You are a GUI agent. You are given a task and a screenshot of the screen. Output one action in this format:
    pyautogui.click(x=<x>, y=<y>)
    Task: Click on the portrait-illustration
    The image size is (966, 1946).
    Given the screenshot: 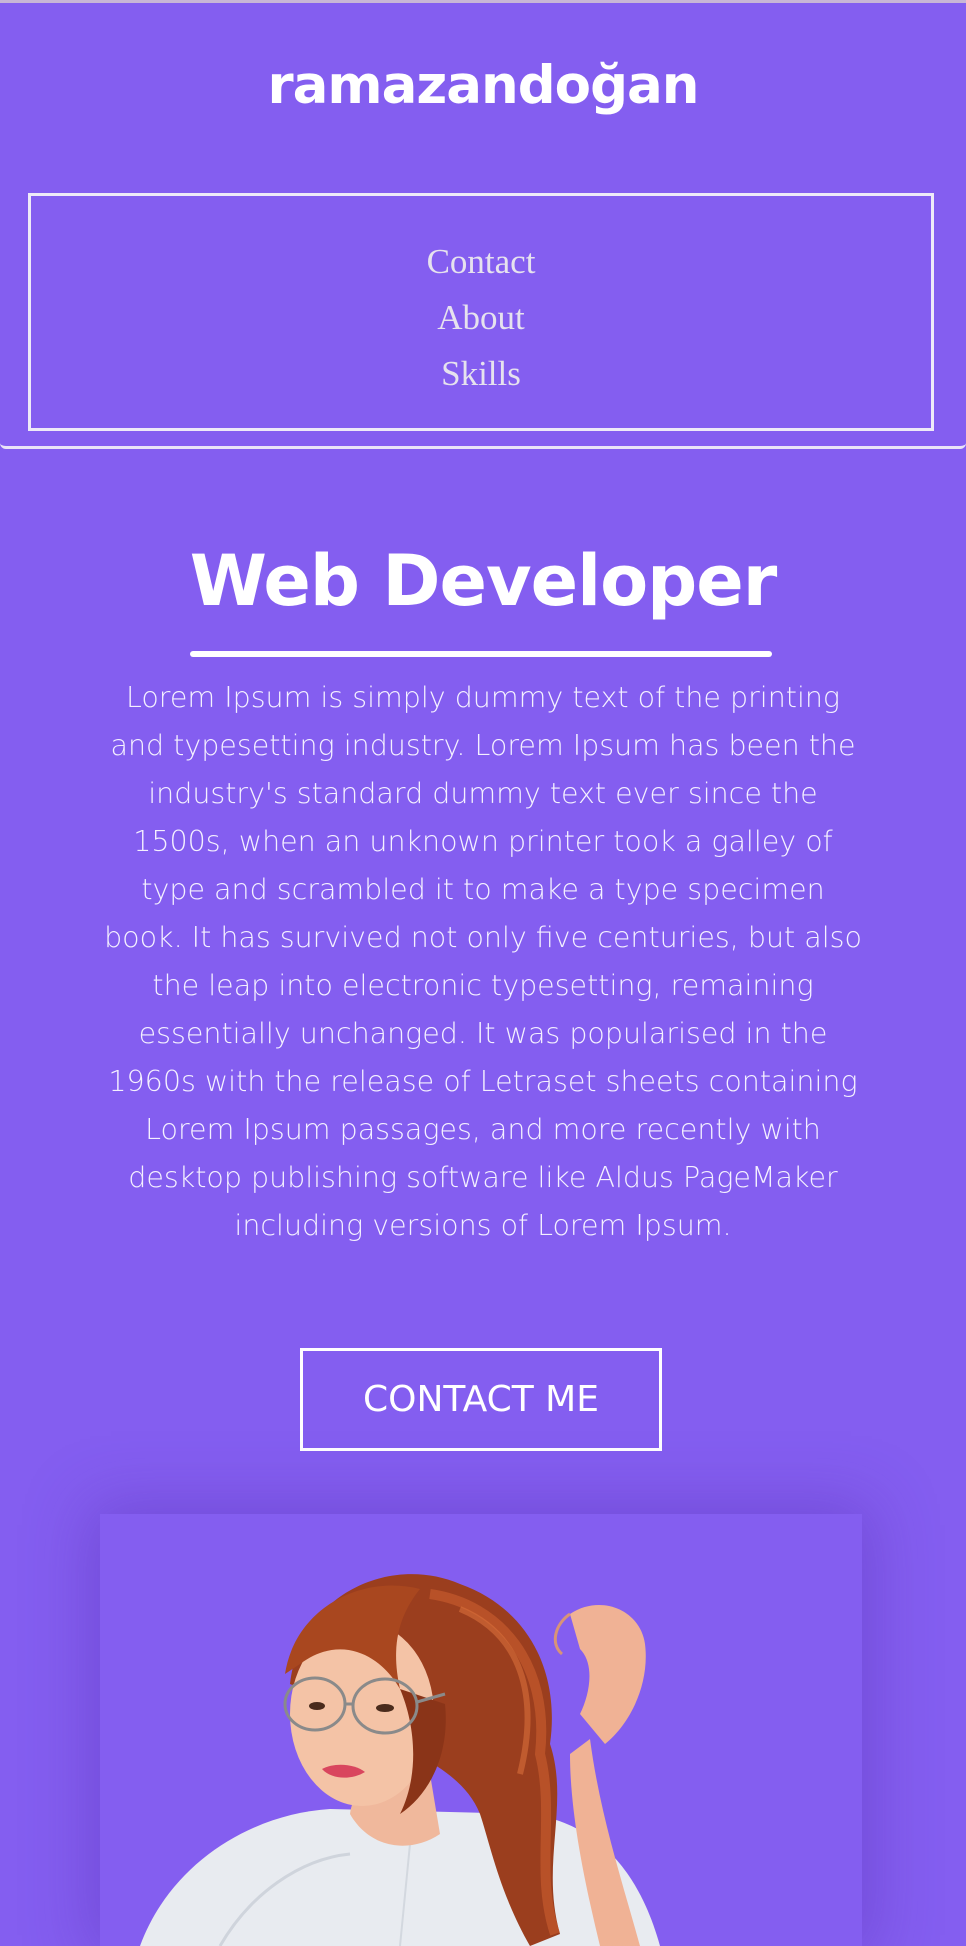 What is the action you would take?
    pyautogui.click(x=400, y=1760)
    